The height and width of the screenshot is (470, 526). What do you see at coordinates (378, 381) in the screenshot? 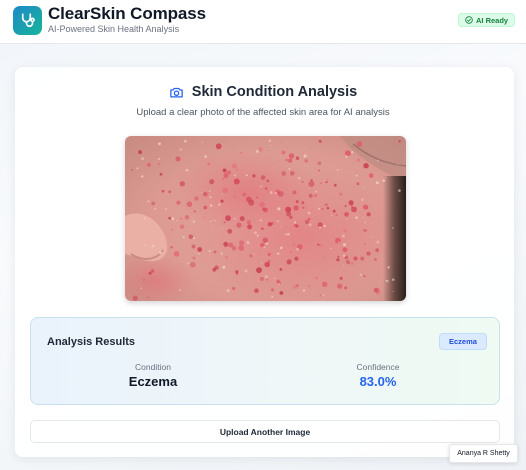
I see `confidence-value: 83.0%` at bounding box center [378, 381].